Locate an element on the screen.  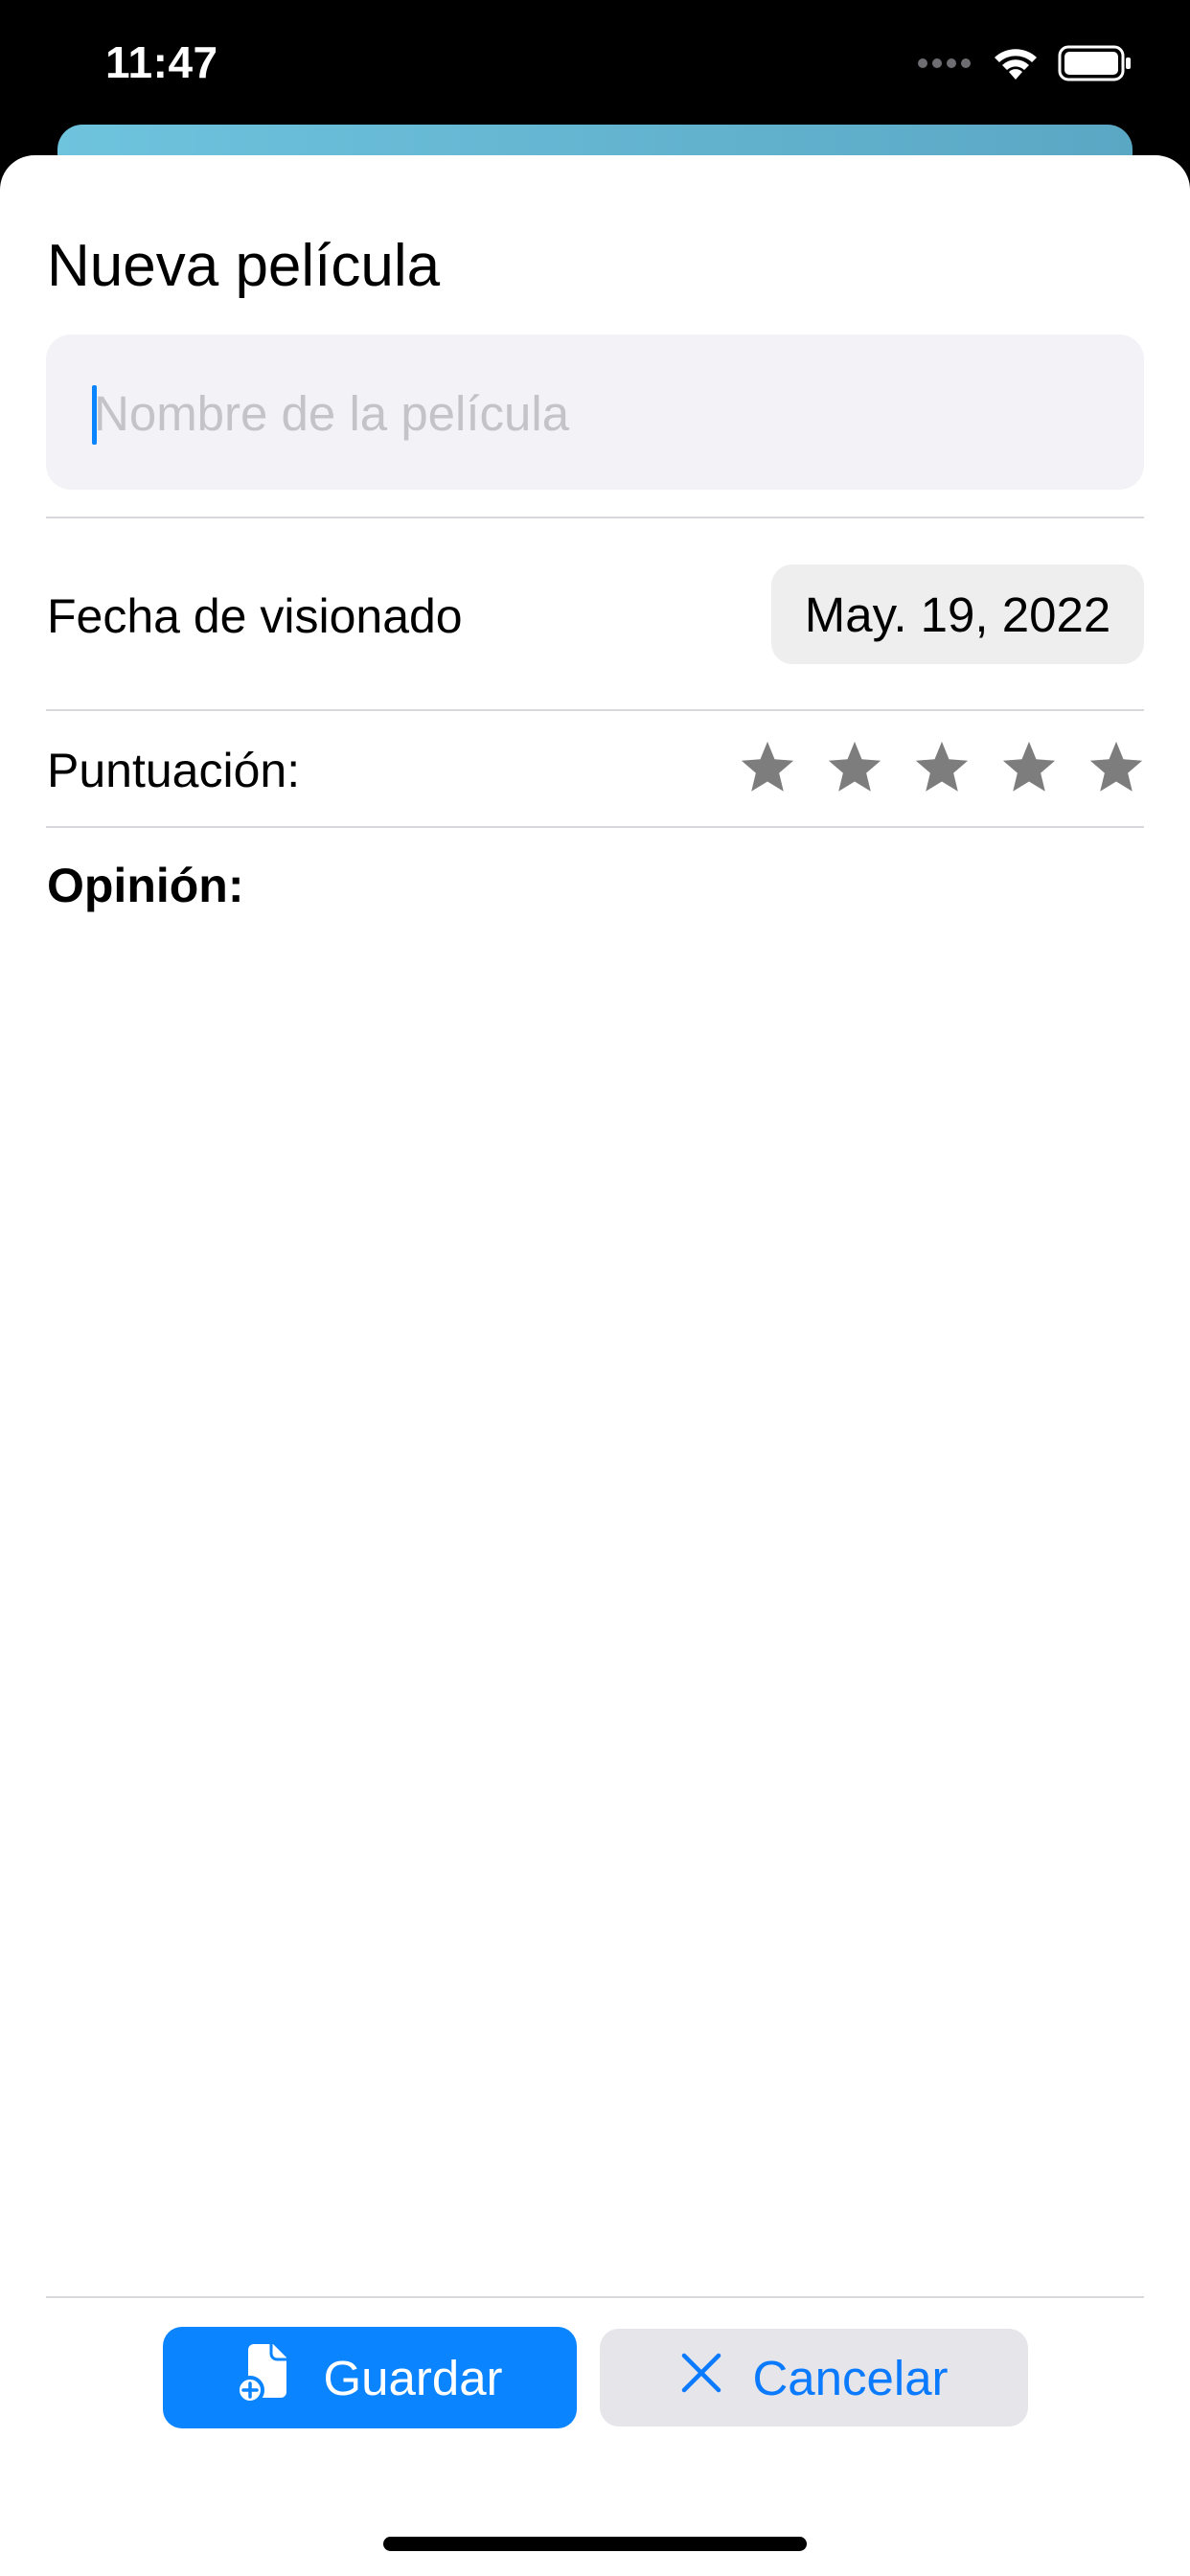
battery-icon is located at coordinates (1096, 65).